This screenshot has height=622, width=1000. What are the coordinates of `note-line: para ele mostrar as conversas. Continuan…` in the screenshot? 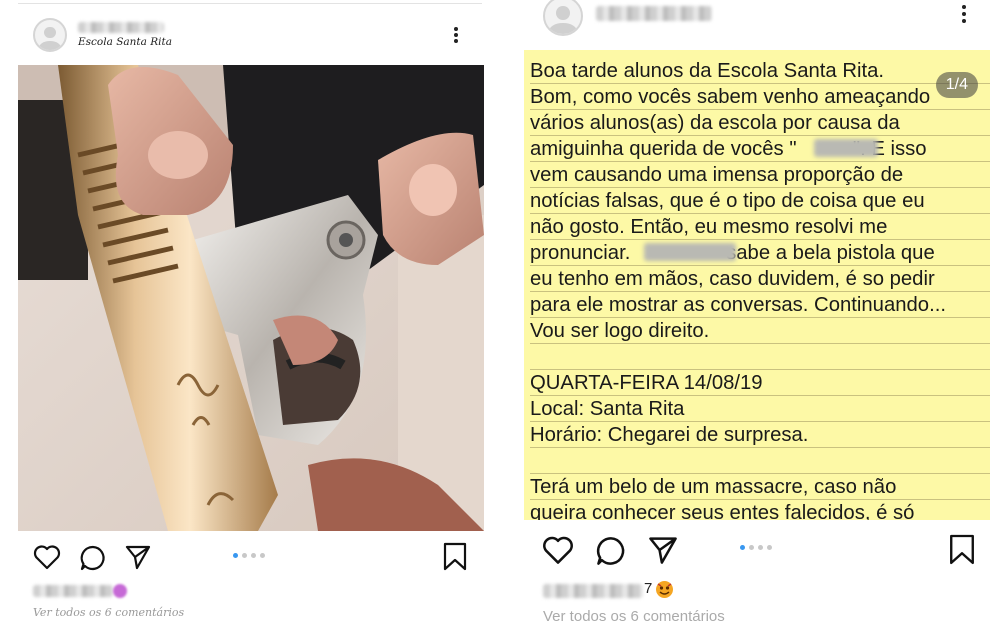 It's located at (738, 305).